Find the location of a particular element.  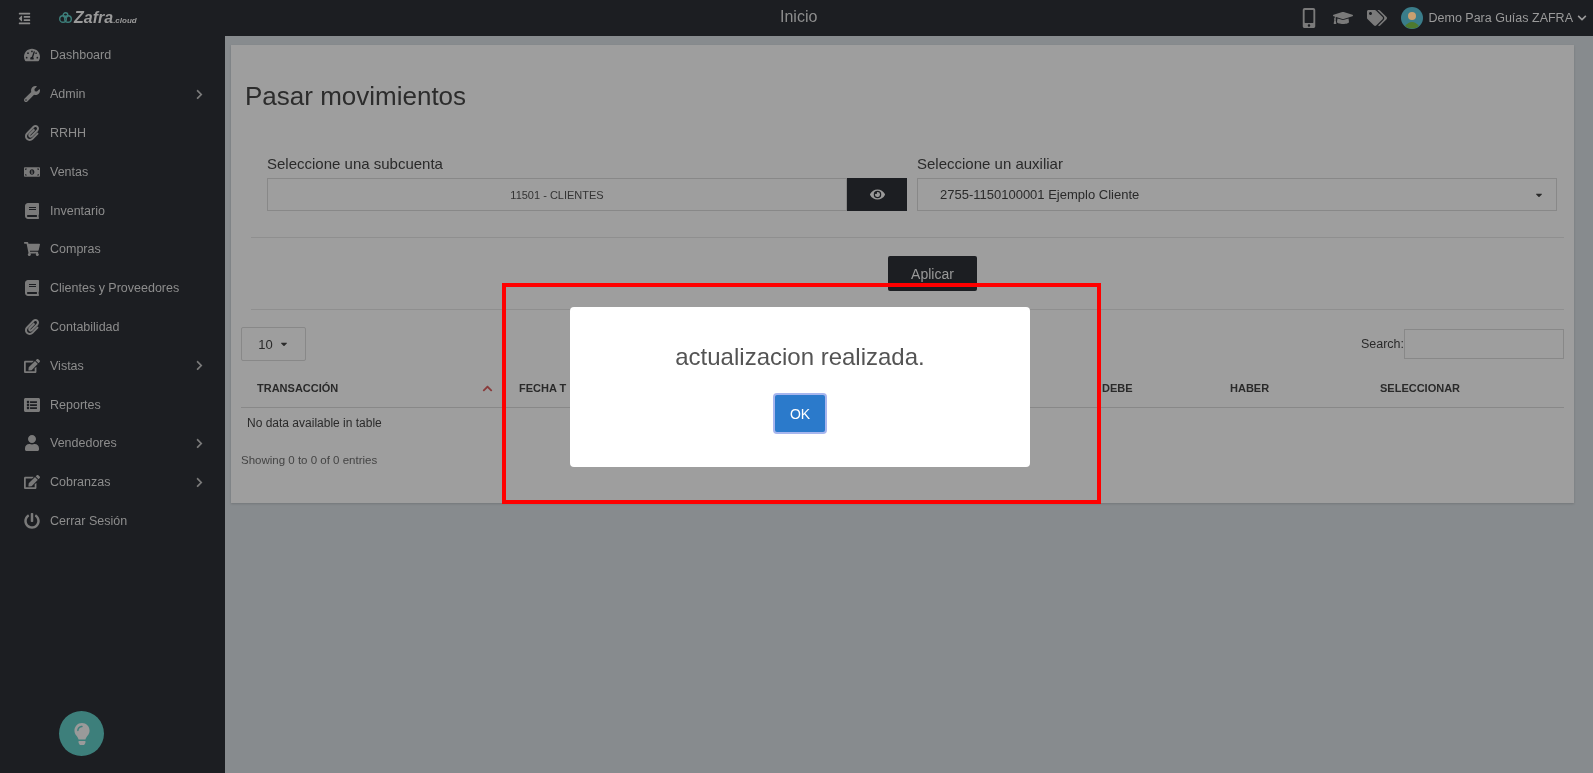

column-header: DEBE is located at coordinates (1150, 388).